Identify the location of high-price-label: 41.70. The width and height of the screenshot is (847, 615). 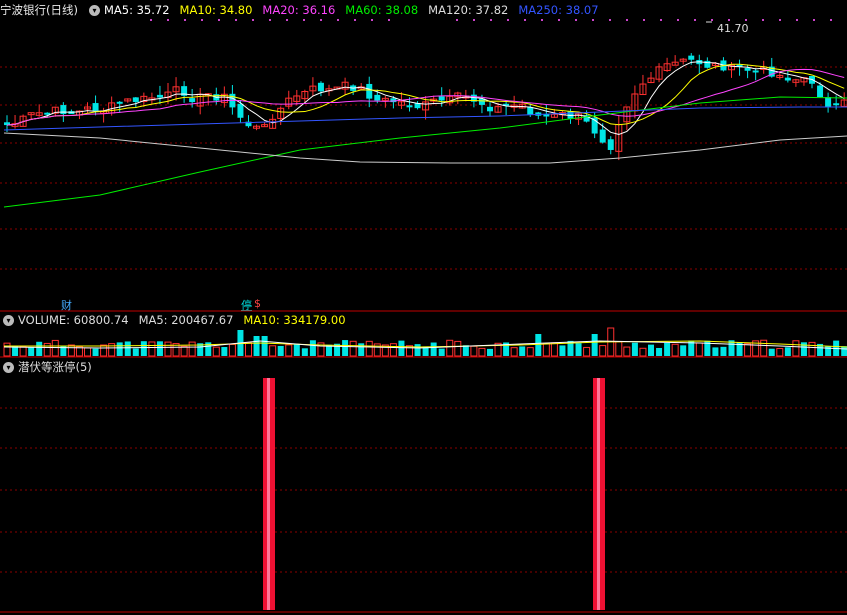
(733, 28).